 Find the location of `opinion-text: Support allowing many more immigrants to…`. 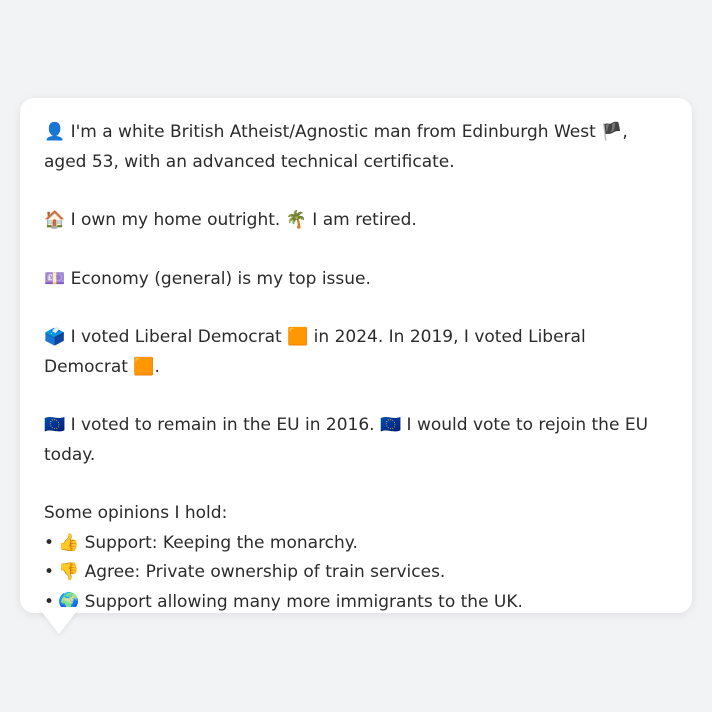

opinion-text: Support allowing many more immigrants to… is located at coordinates (301, 601).